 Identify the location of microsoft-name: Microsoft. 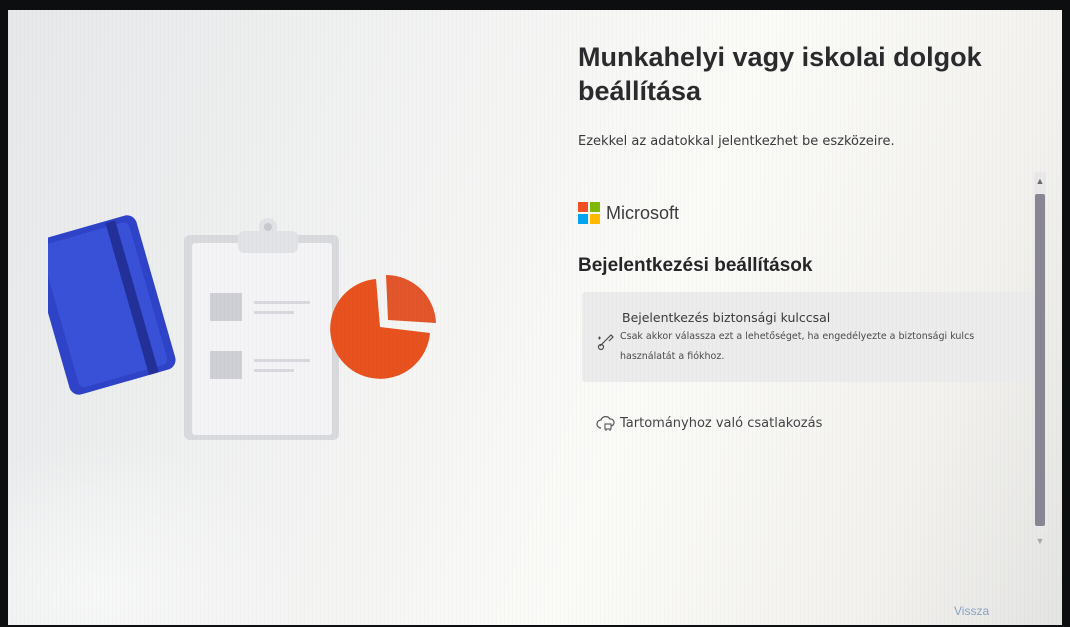
(643, 212).